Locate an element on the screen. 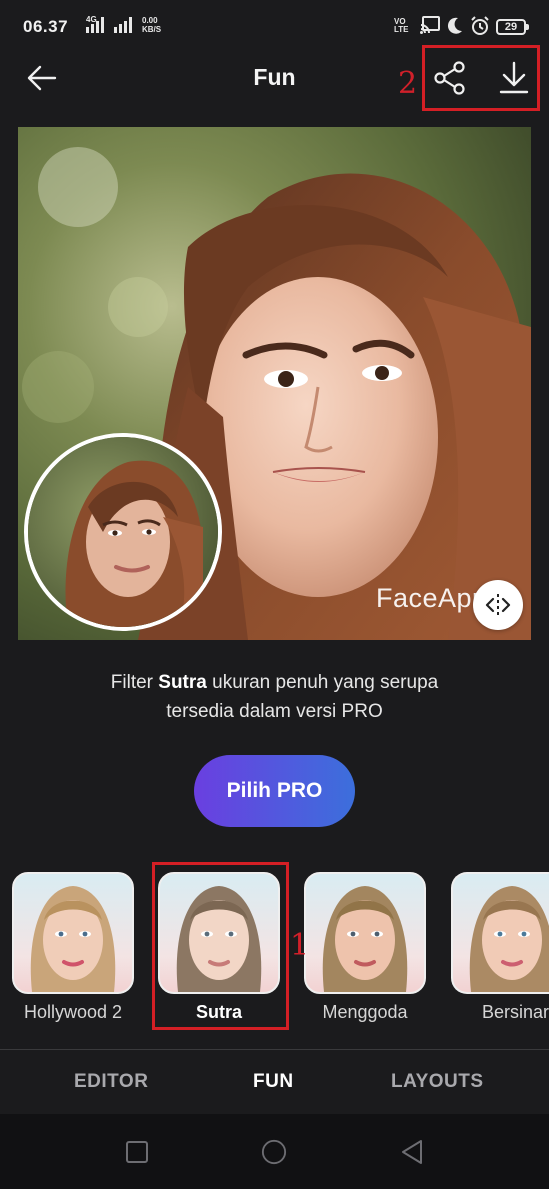  original-portrait-image is located at coordinates (123, 532).